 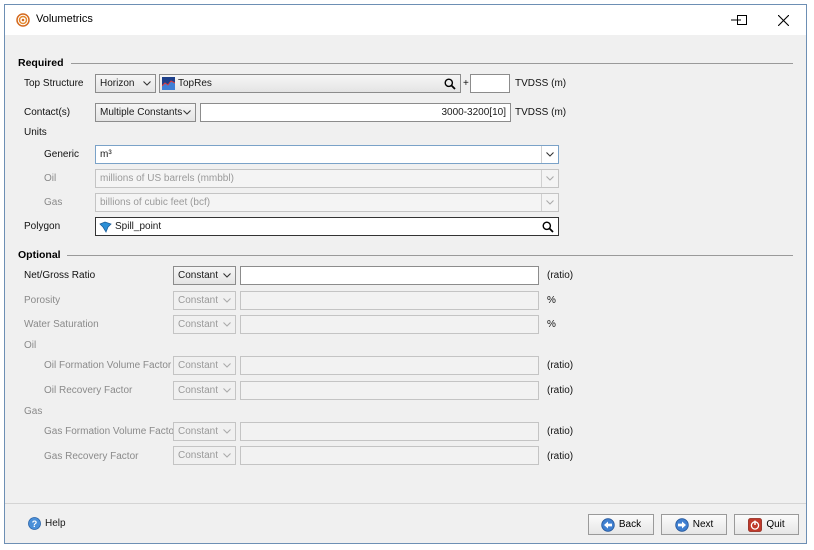 I want to click on next-label: Next, so click(x=703, y=524).